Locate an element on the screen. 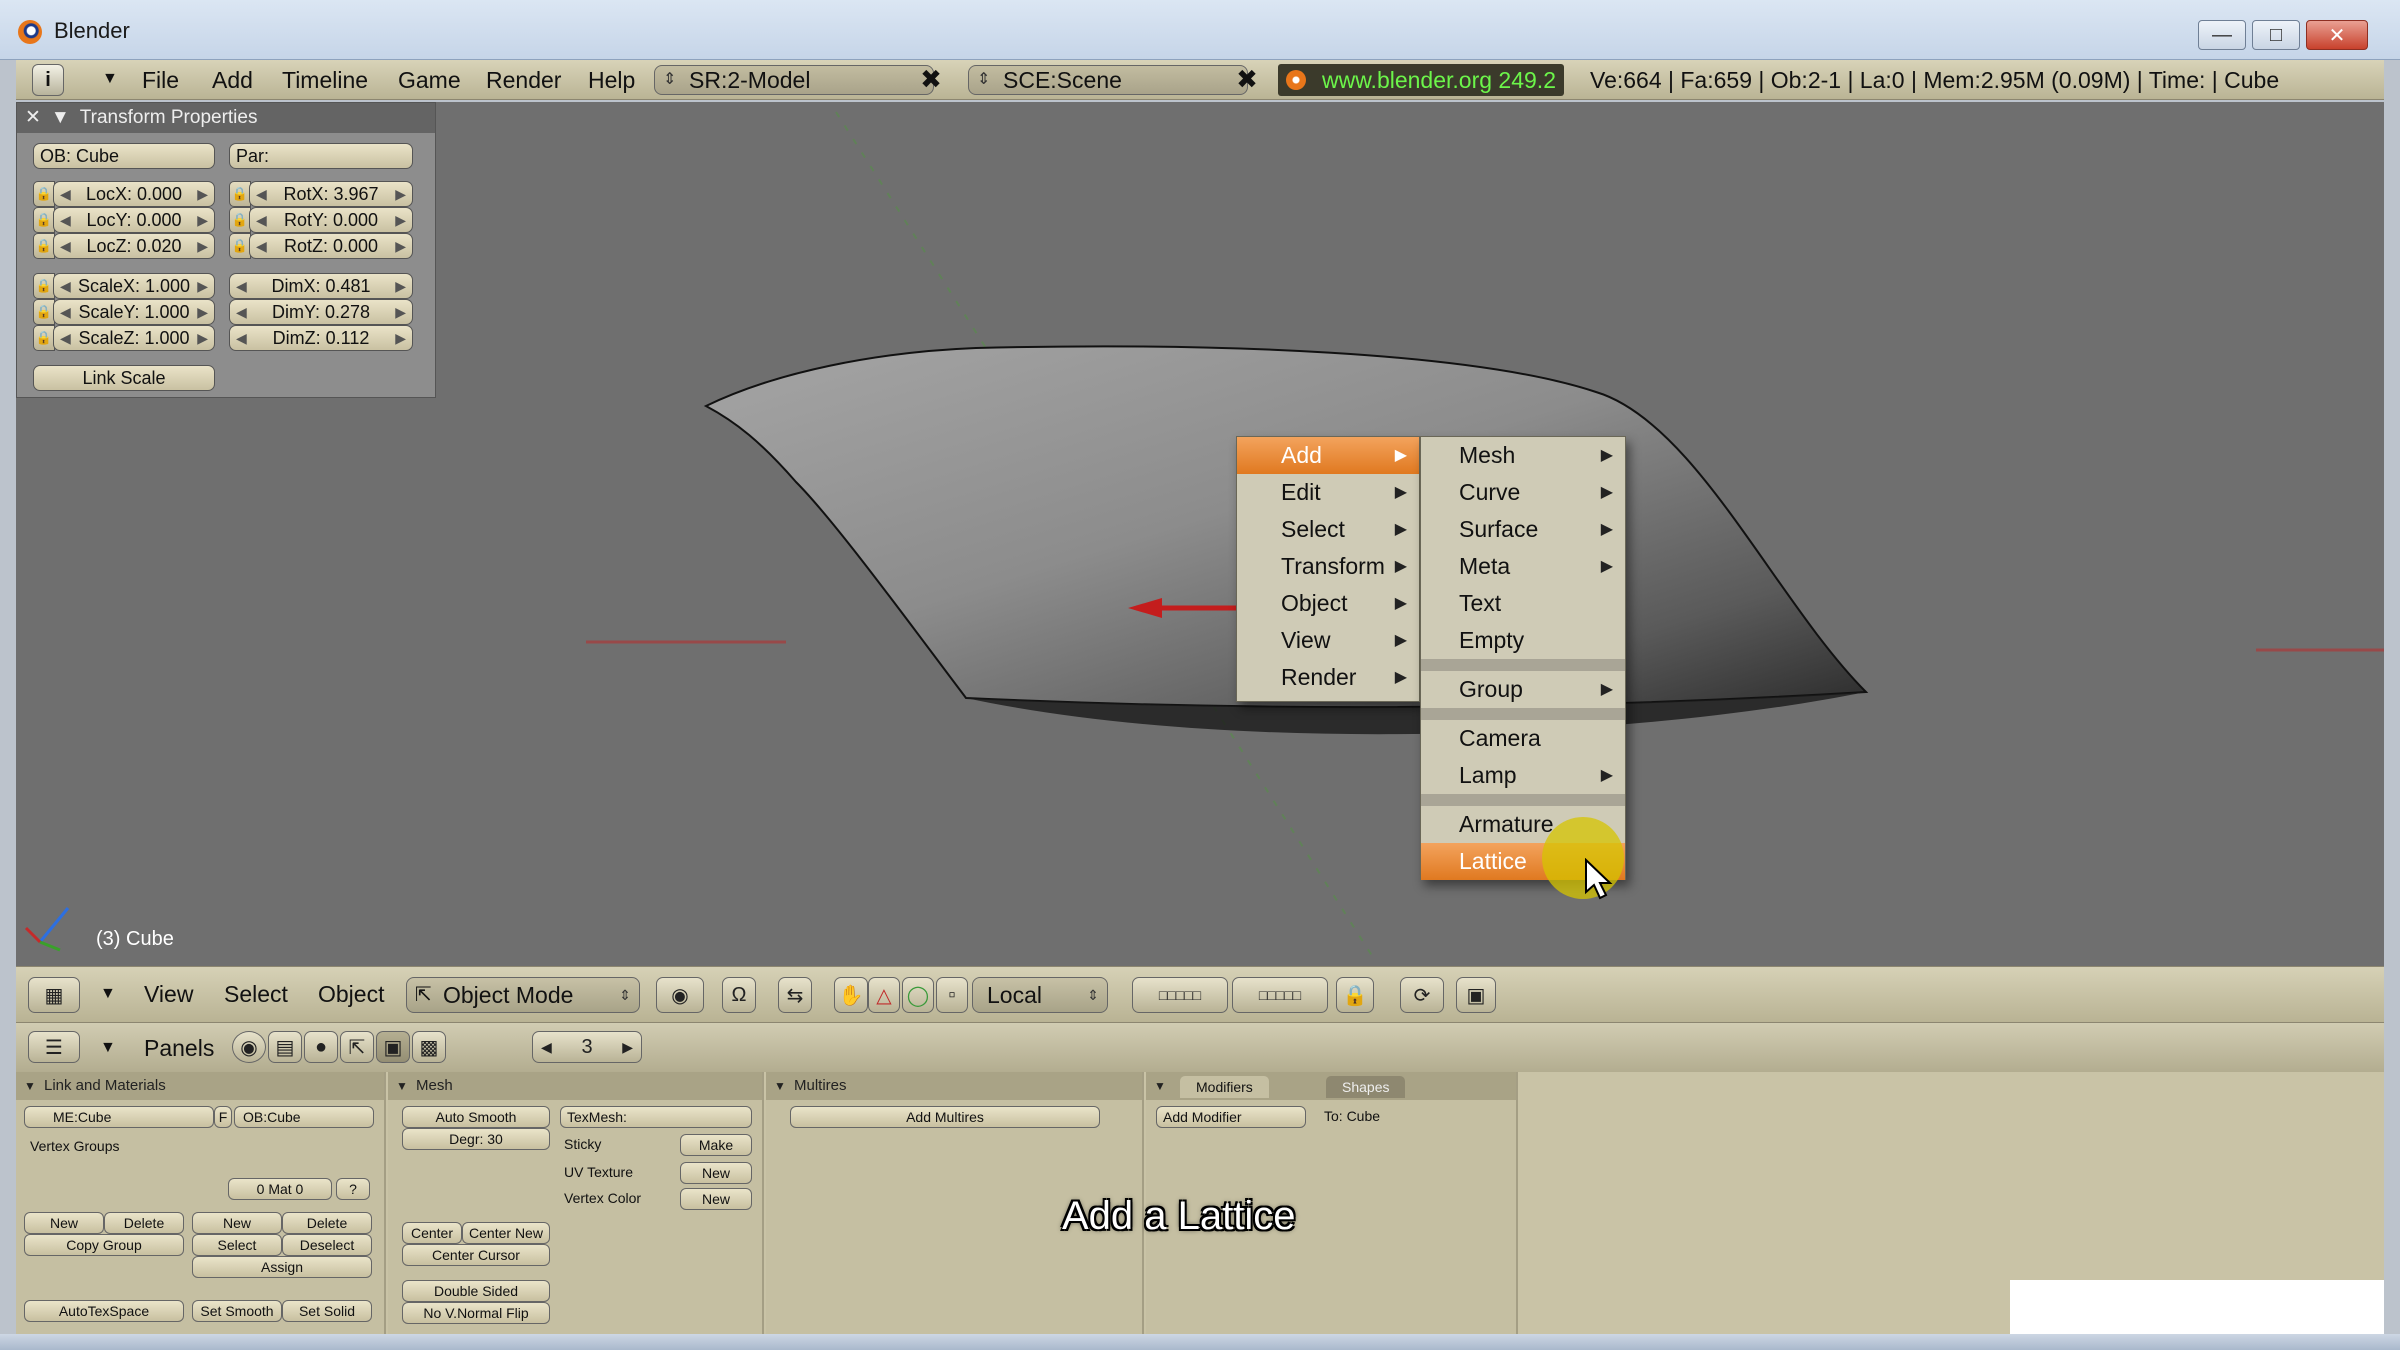 The height and width of the screenshot is (1350, 2400). assign-material-button: Assign is located at coordinates (282, 1267).